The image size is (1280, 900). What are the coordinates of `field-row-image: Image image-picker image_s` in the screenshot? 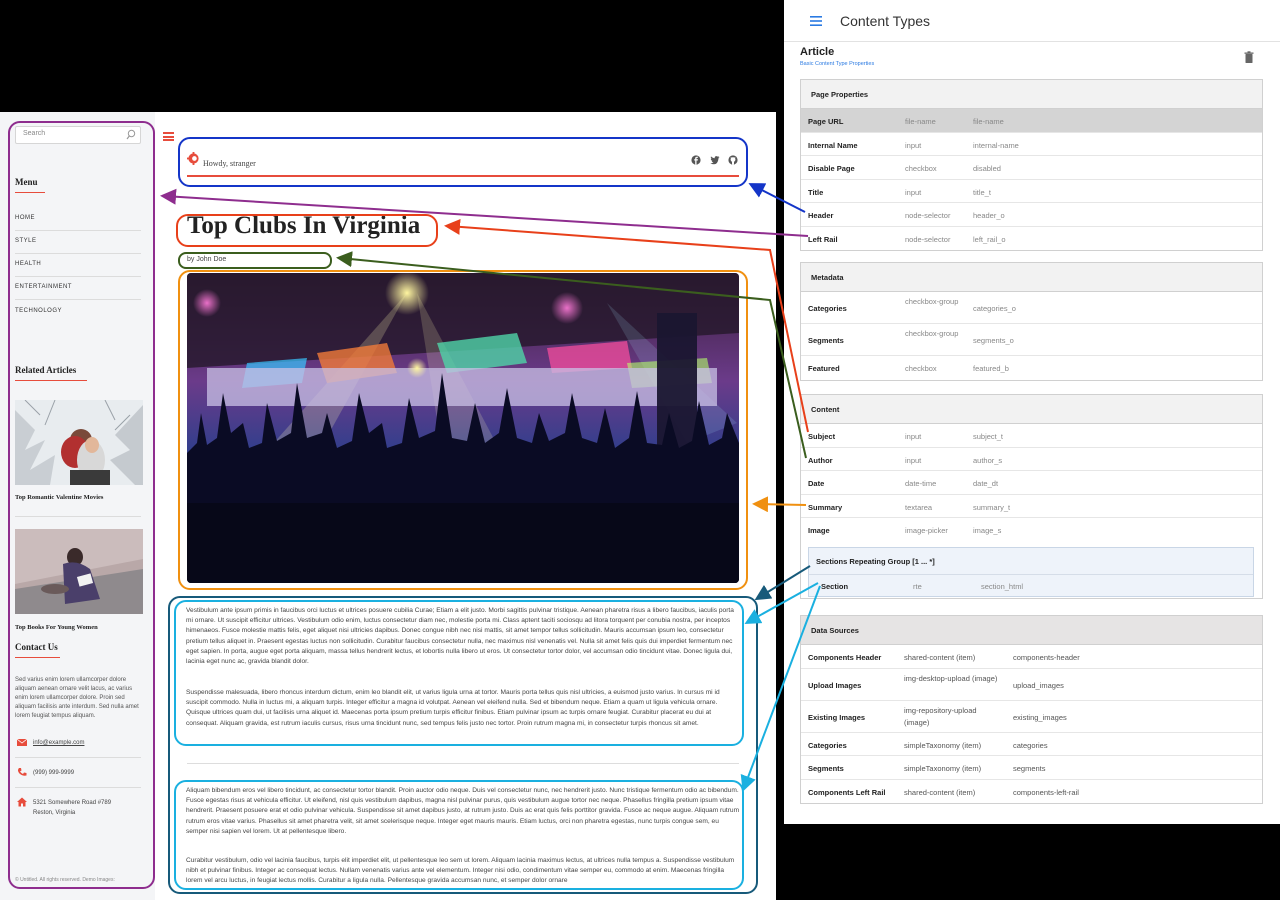 It's located at (1031, 530).